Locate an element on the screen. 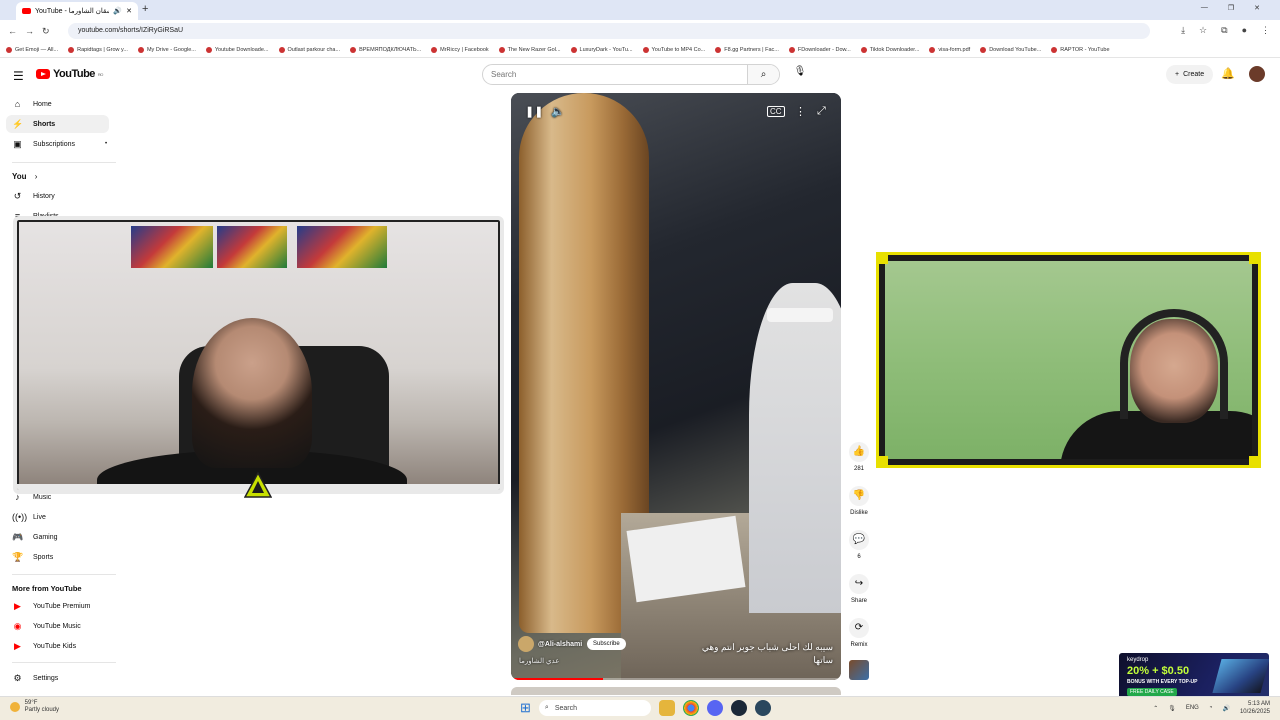  channel-name: @Ali-alshami is located at coordinates (560, 644).